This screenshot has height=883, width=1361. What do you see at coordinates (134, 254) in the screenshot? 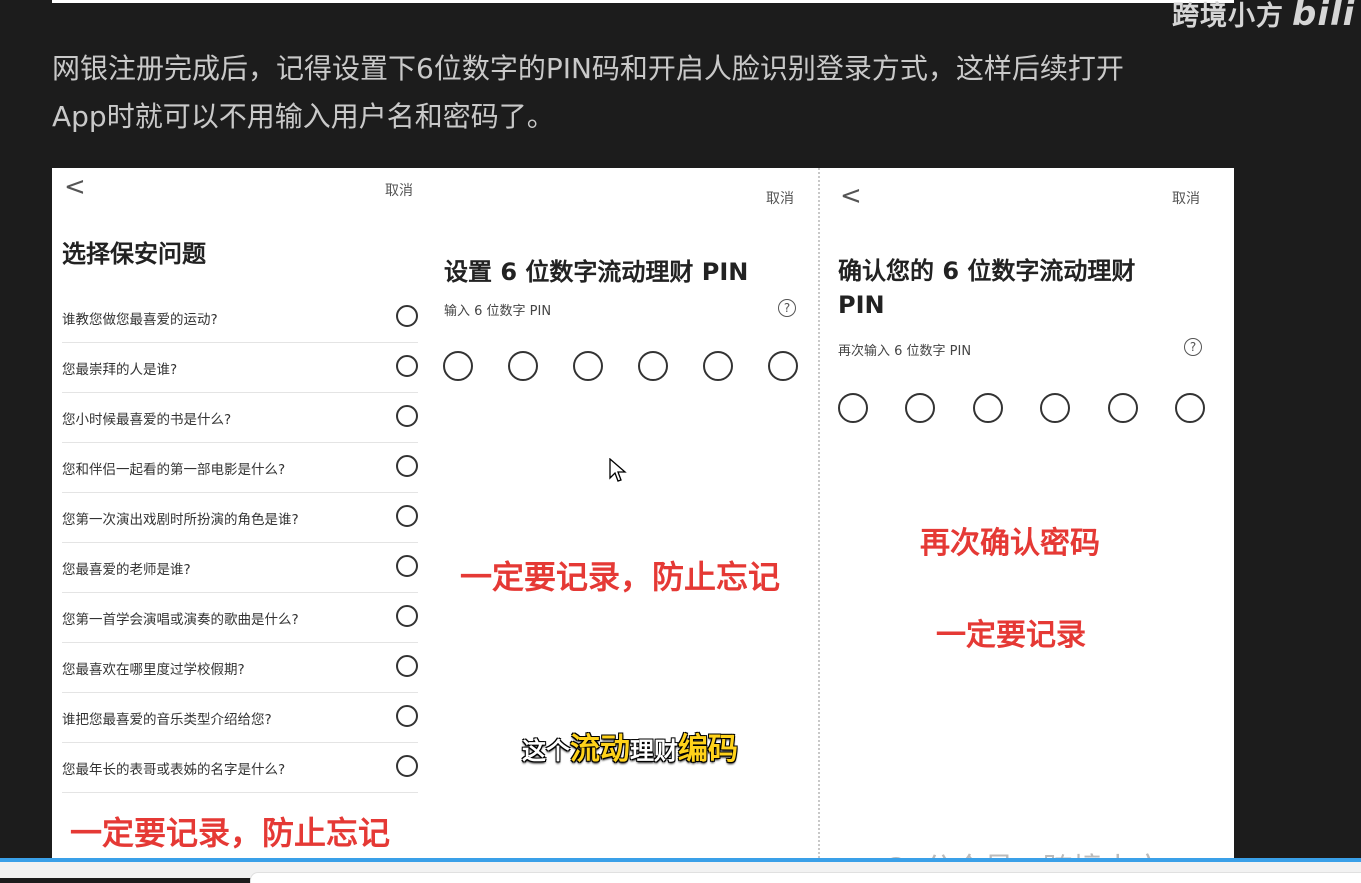
I see `security-question-title: 选择保安问题` at bounding box center [134, 254].